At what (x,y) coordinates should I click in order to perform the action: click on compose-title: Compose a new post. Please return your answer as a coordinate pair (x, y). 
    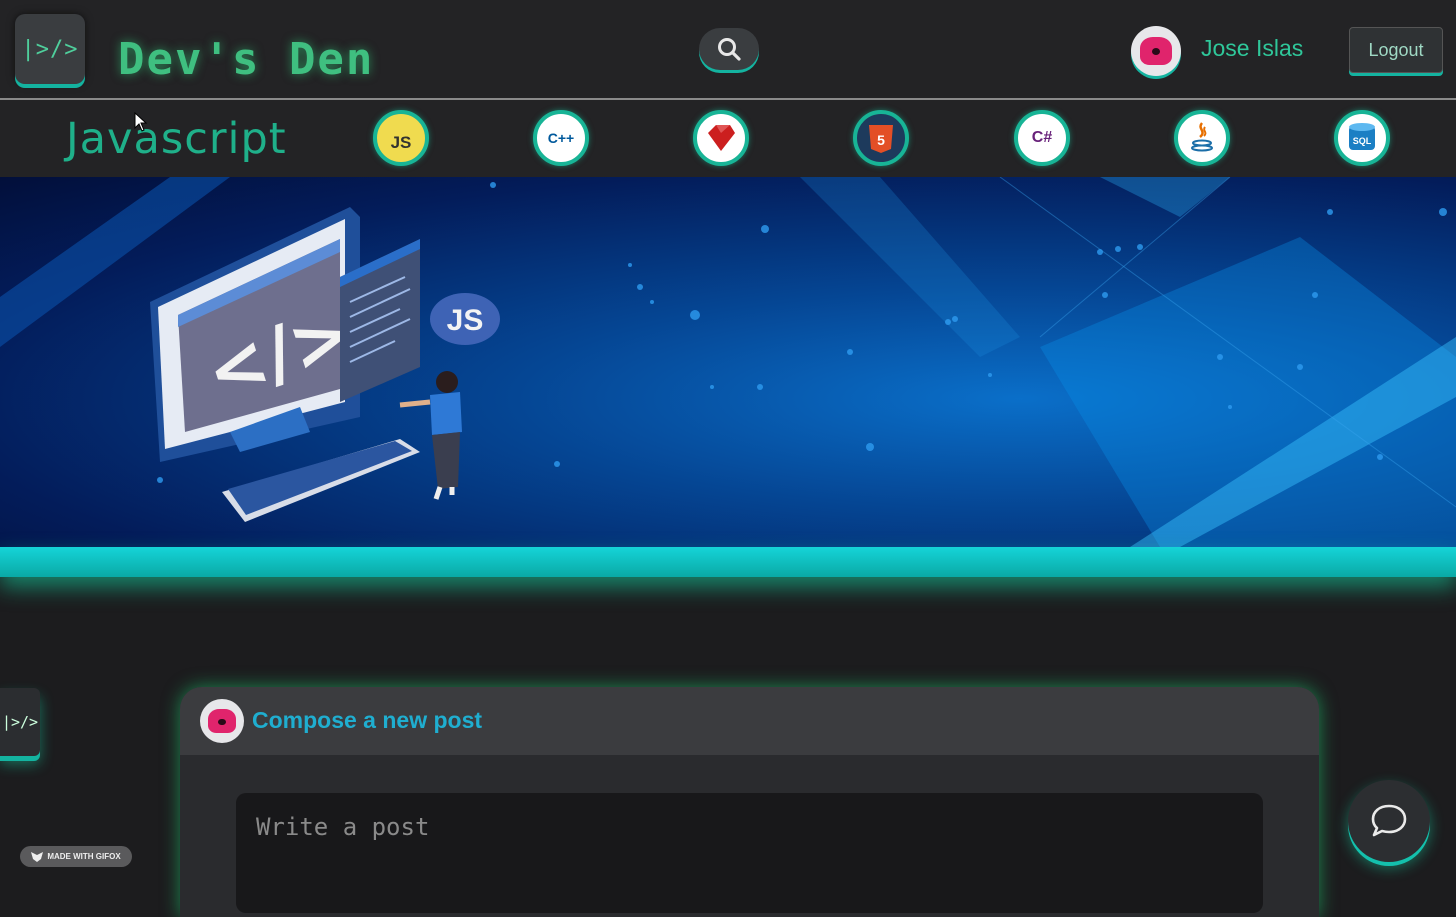
    Looking at the image, I should click on (367, 720).